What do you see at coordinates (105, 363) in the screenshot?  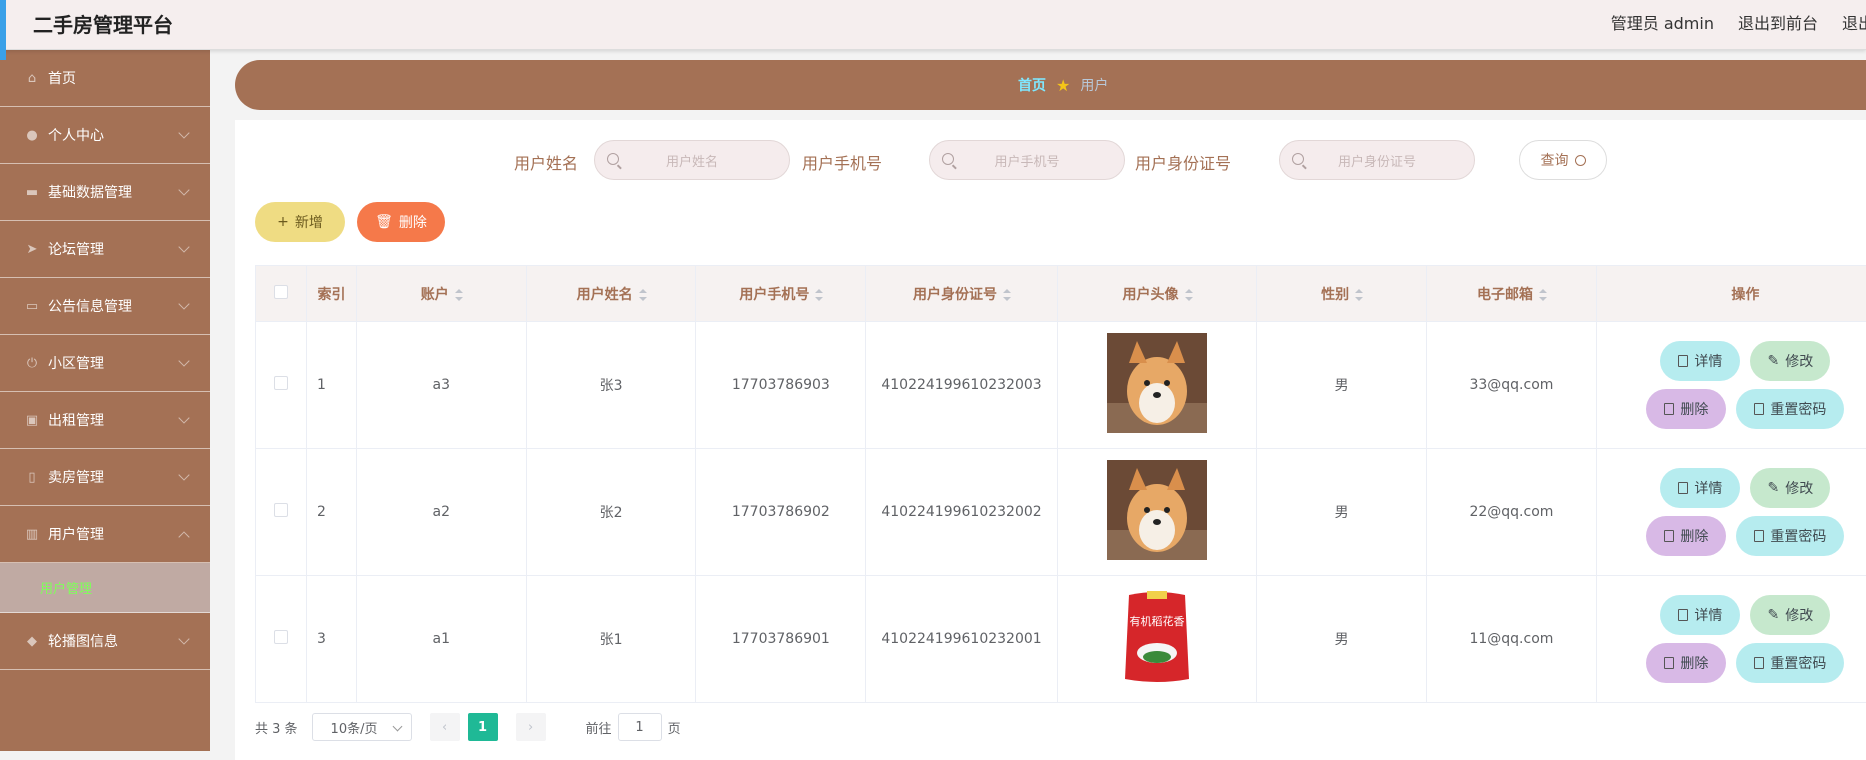 I see `sidebar-item-community: ⏻ 小区管理` at bounding box center [105, 363].